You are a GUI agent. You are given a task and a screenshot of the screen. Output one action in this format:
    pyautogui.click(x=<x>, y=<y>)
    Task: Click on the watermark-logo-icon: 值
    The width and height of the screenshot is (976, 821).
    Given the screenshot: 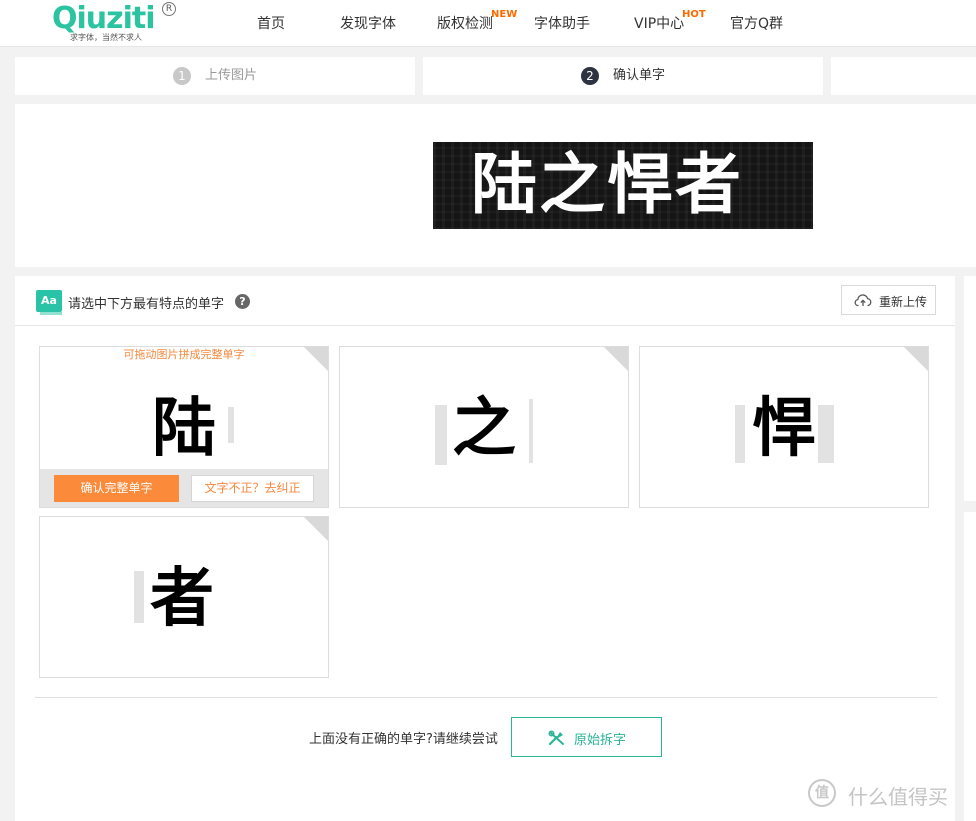 What is the action you would take?
    pyautogui.click(x=822, y=793)
    